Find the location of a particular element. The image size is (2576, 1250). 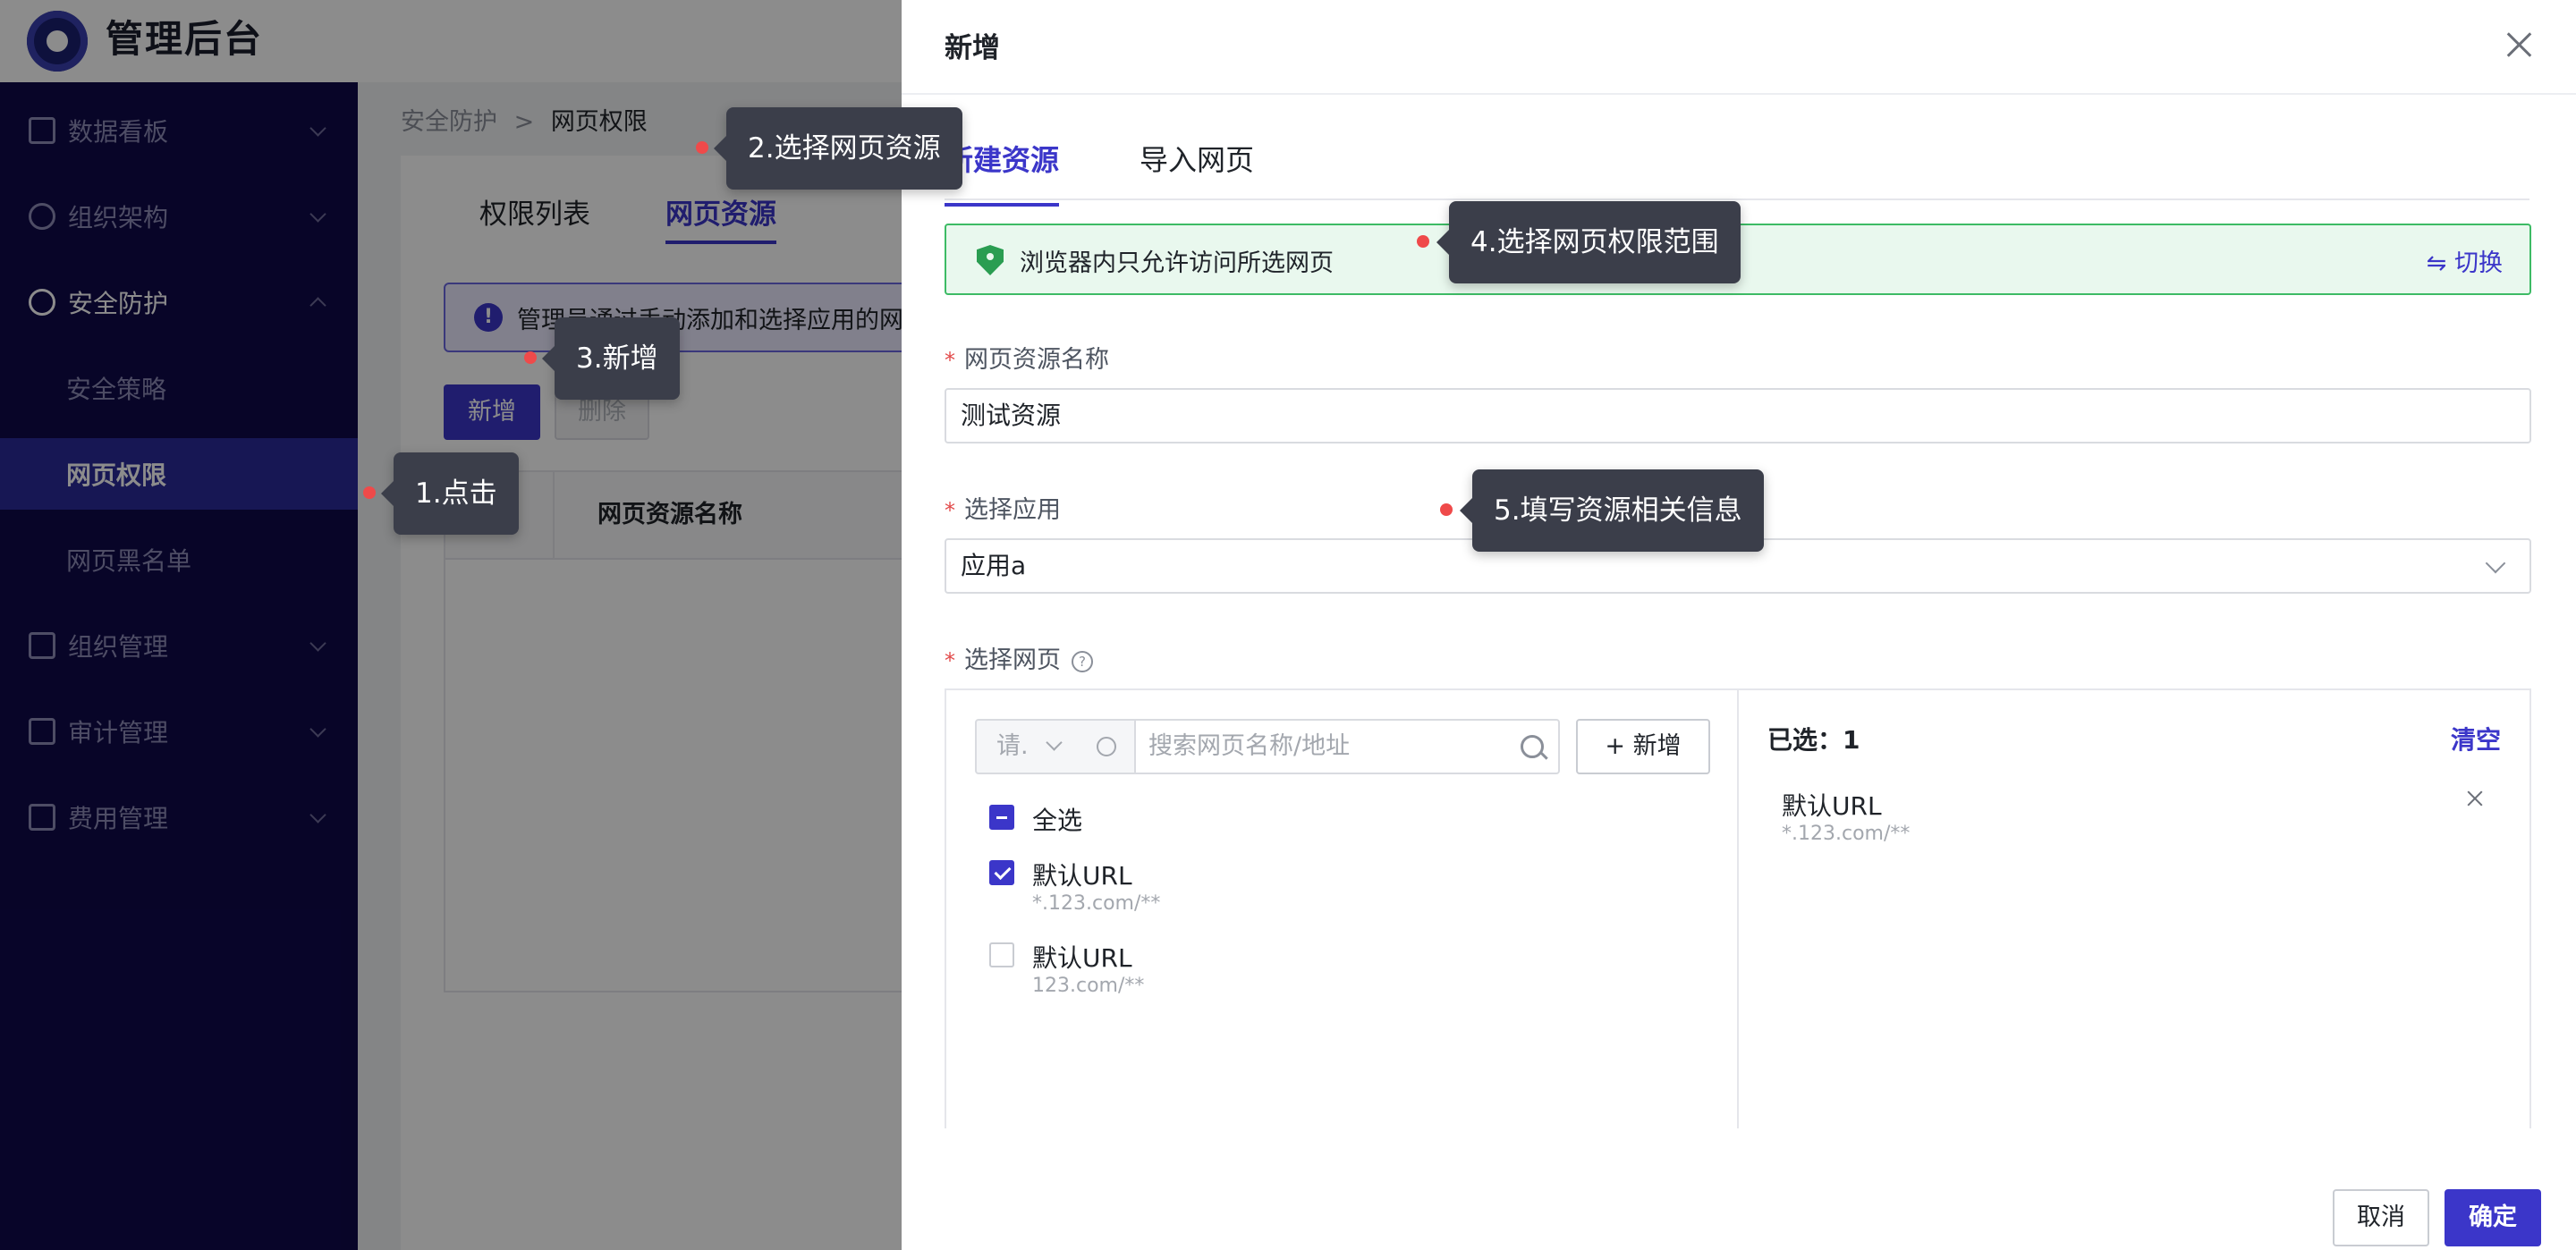

drawer-tabs: 新建资源 导入网页 is located at coordinates (1737, 171).